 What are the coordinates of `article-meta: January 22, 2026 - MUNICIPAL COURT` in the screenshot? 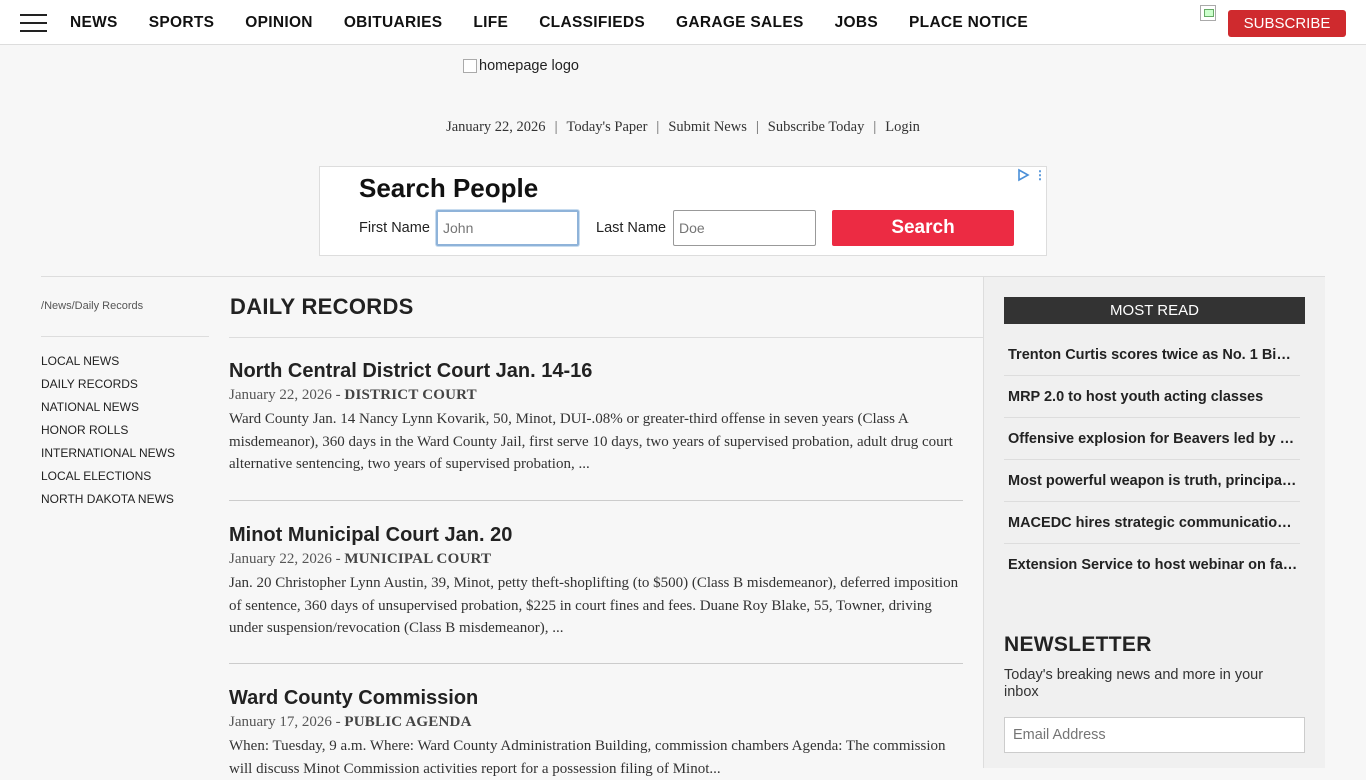 It's located at (360, 559).